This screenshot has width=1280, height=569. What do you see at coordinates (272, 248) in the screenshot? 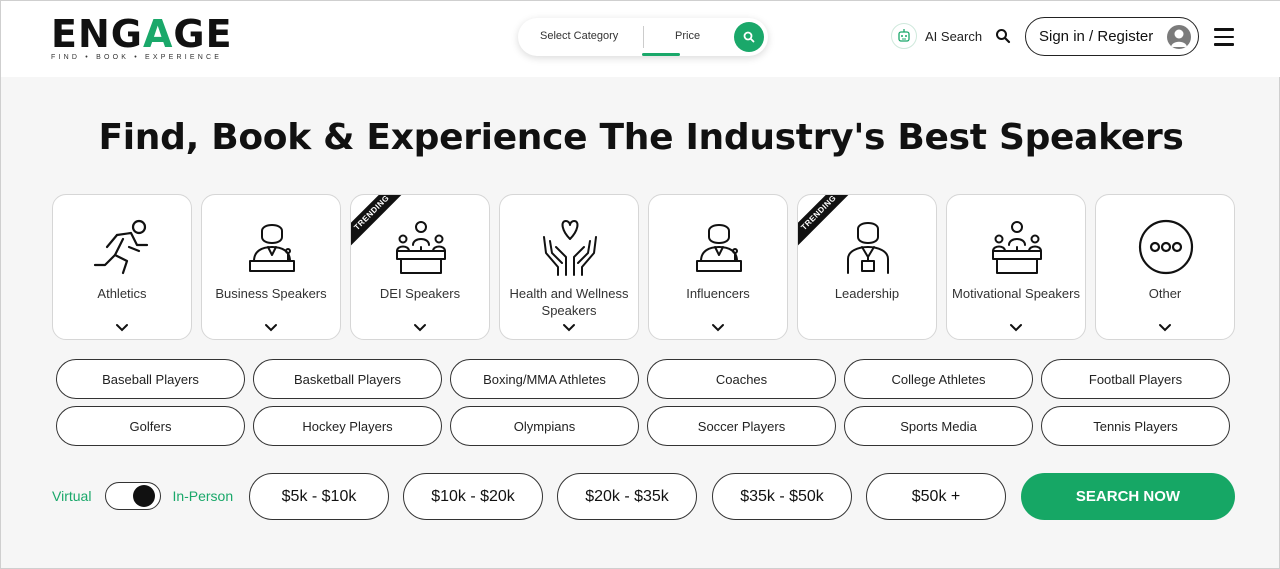
I see `business-speaker-icon` at bounding box center [272, 248].